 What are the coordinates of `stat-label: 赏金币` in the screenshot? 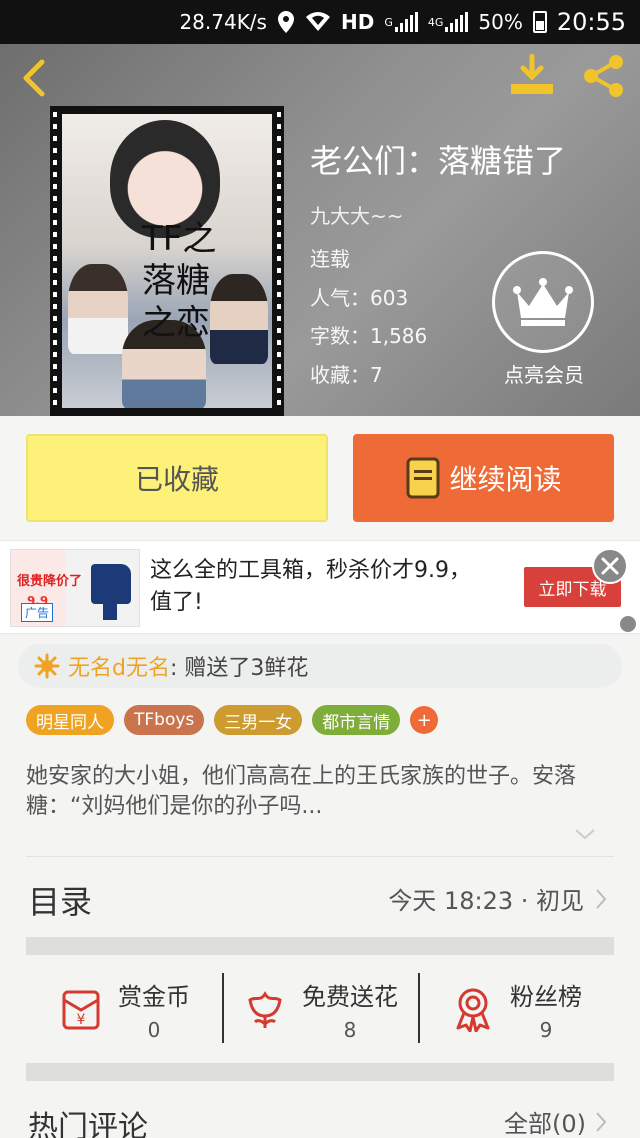 It's located at (154, 996).